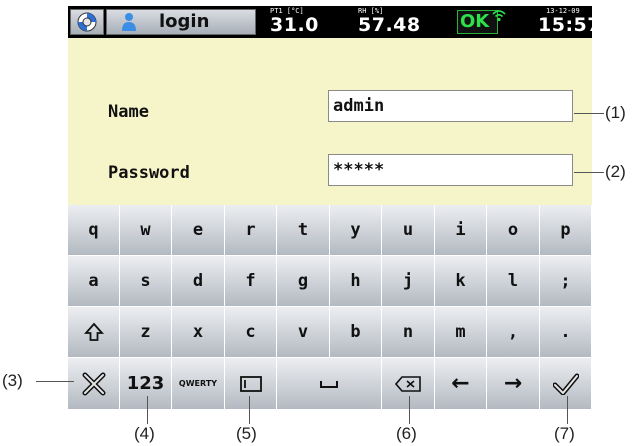 The height and width of the screenshot is (446, 637). Describe the element at coordinates (513, 230) in the screenshot. I see `key-o: o` at that location.